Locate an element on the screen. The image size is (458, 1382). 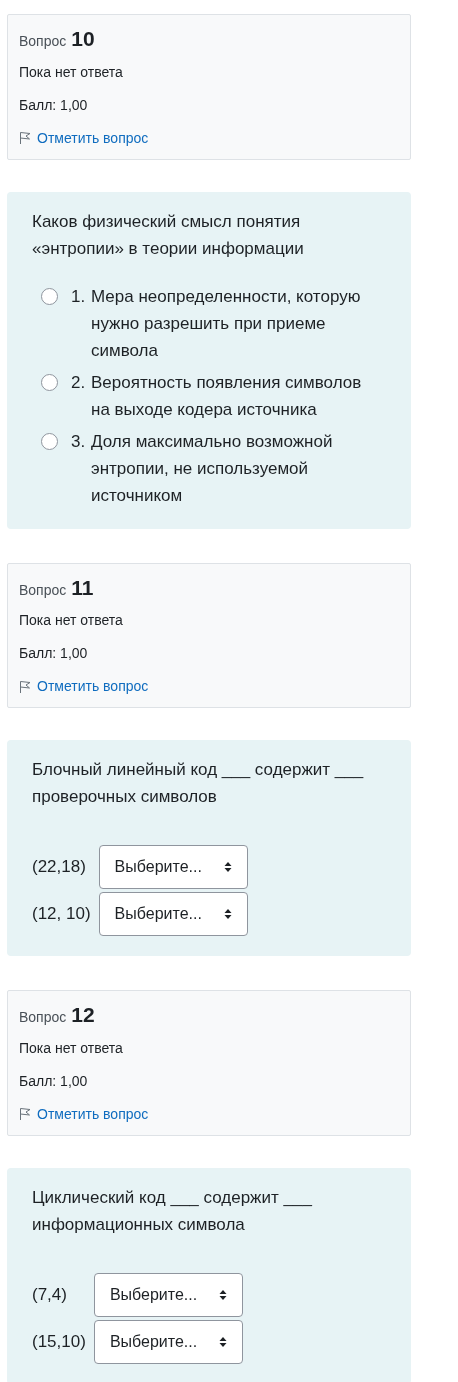
question-number: 11 is located at coordinates (82, 587).